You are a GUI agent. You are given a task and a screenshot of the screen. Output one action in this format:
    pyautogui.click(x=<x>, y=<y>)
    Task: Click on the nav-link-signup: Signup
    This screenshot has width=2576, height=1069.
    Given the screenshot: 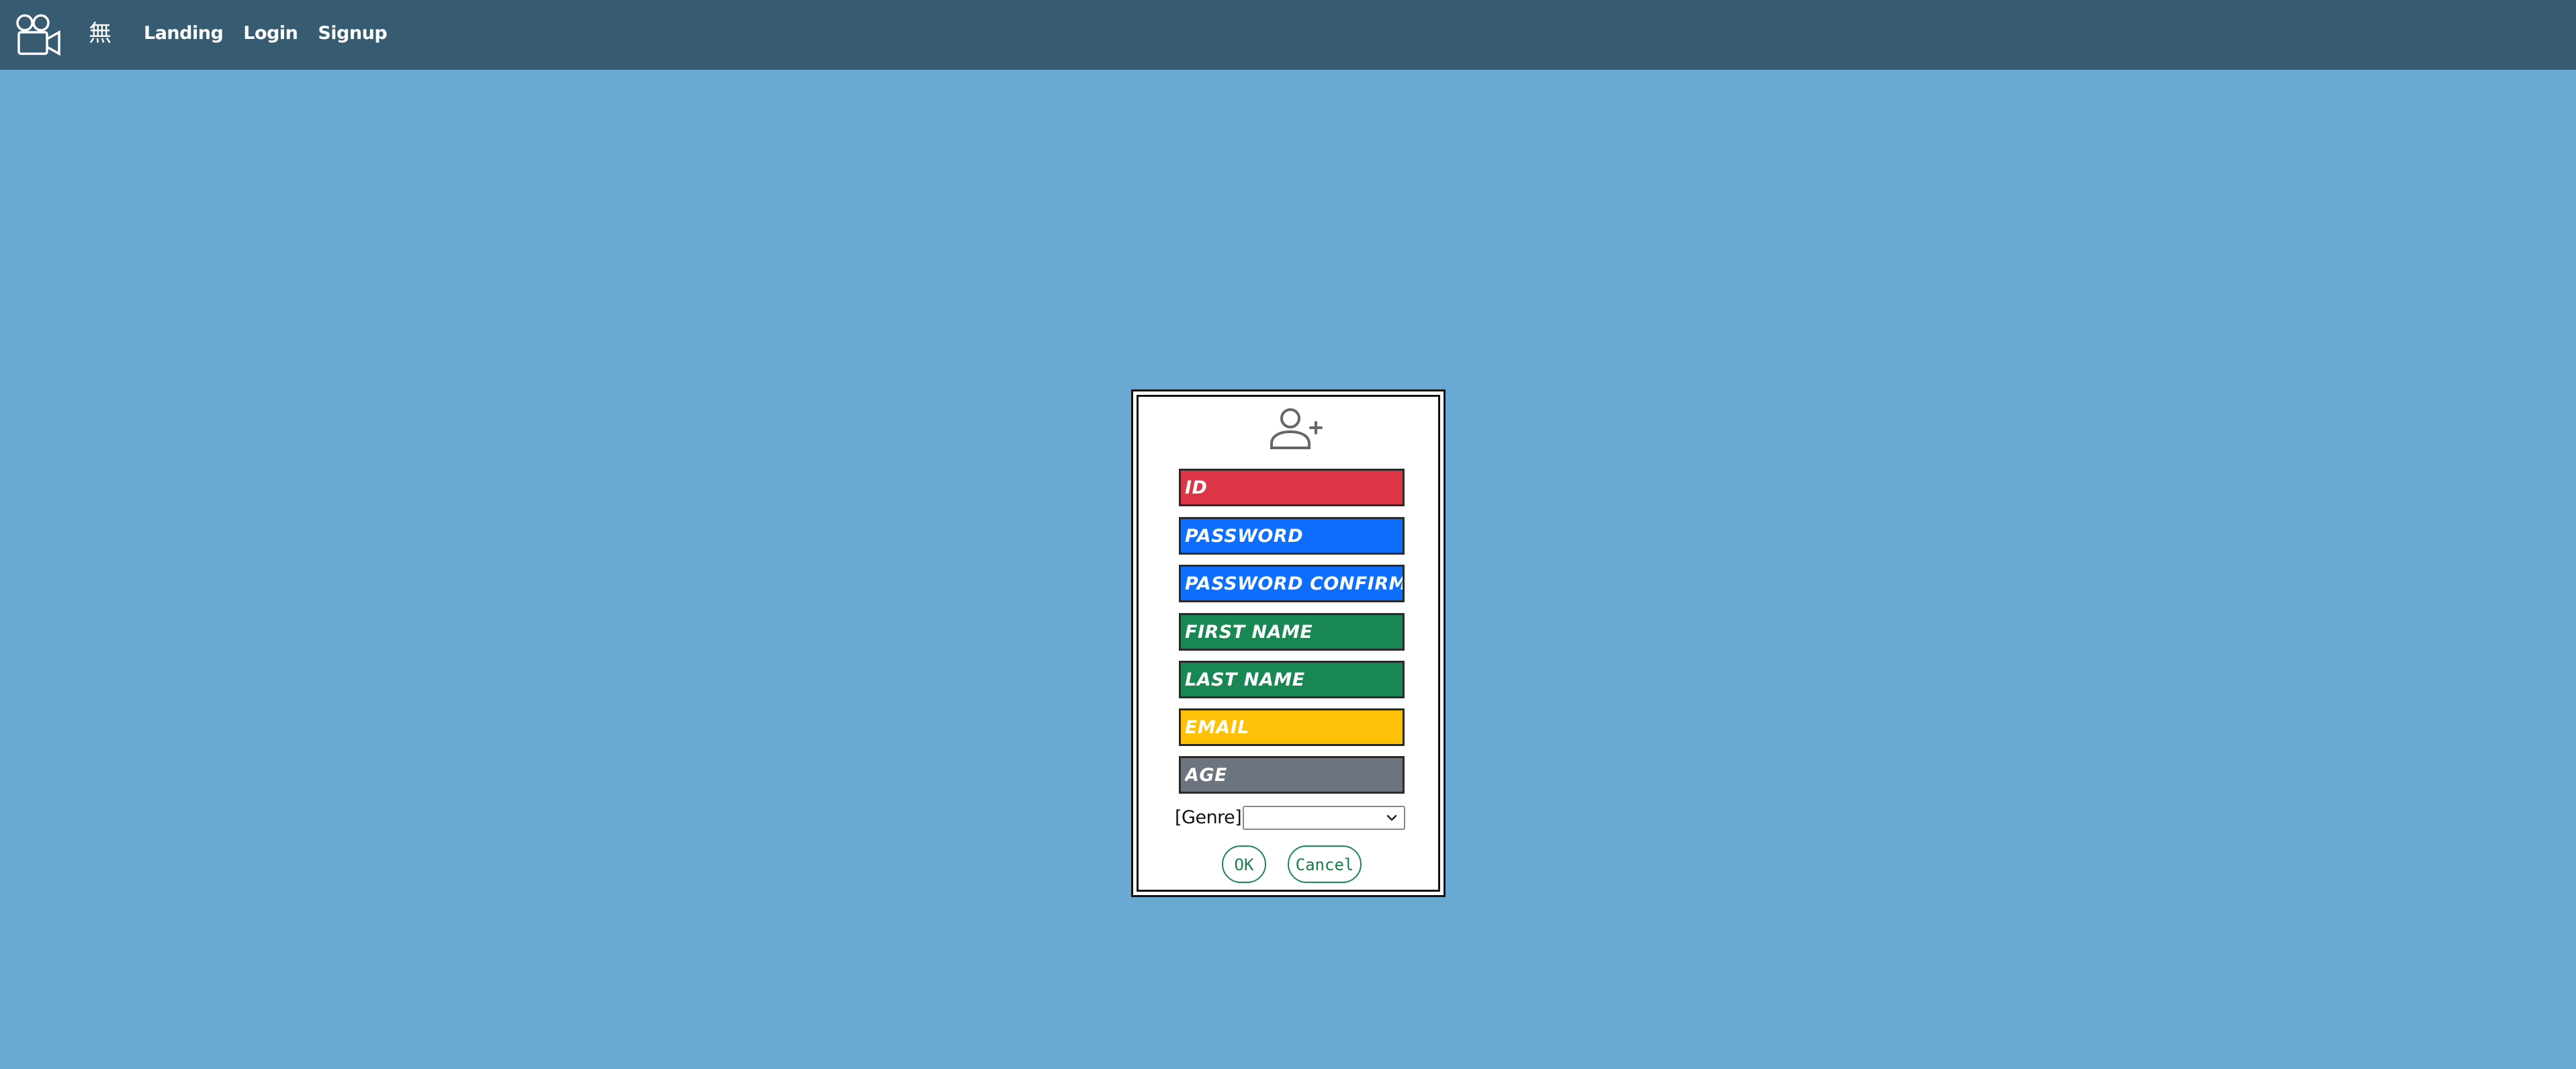 What is the action you would take?
    pyautogui.click(x=353, y=33)
    